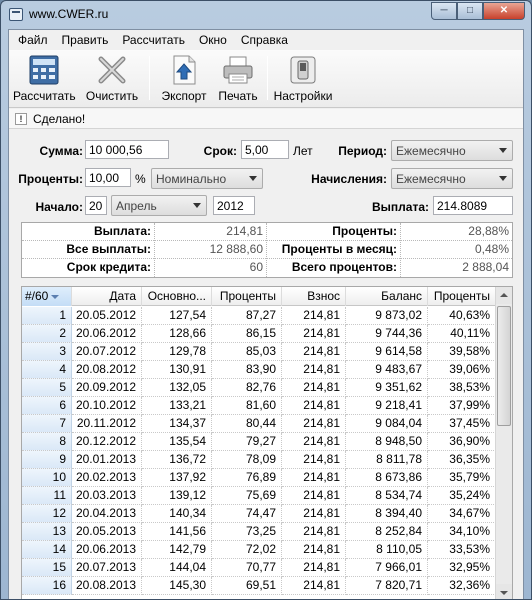  Describe the element at coordinates (387, 514) in the screenshot. I see `table-cell: 8 394,40` at that location.